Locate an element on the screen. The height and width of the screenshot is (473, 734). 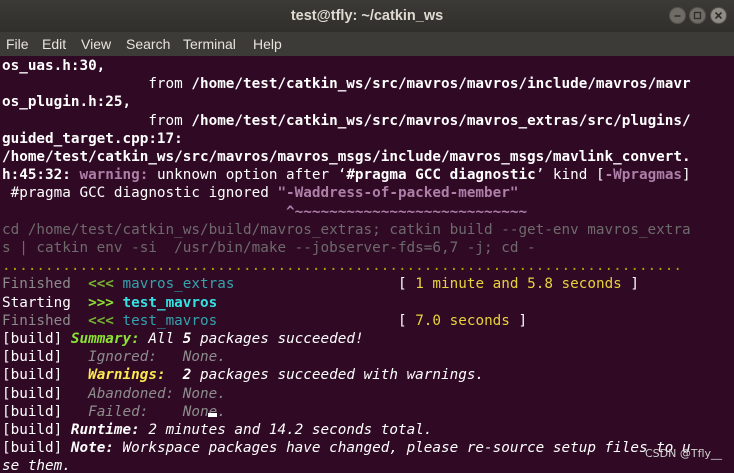
menu-search: Search is located at coordinates (148, 44).